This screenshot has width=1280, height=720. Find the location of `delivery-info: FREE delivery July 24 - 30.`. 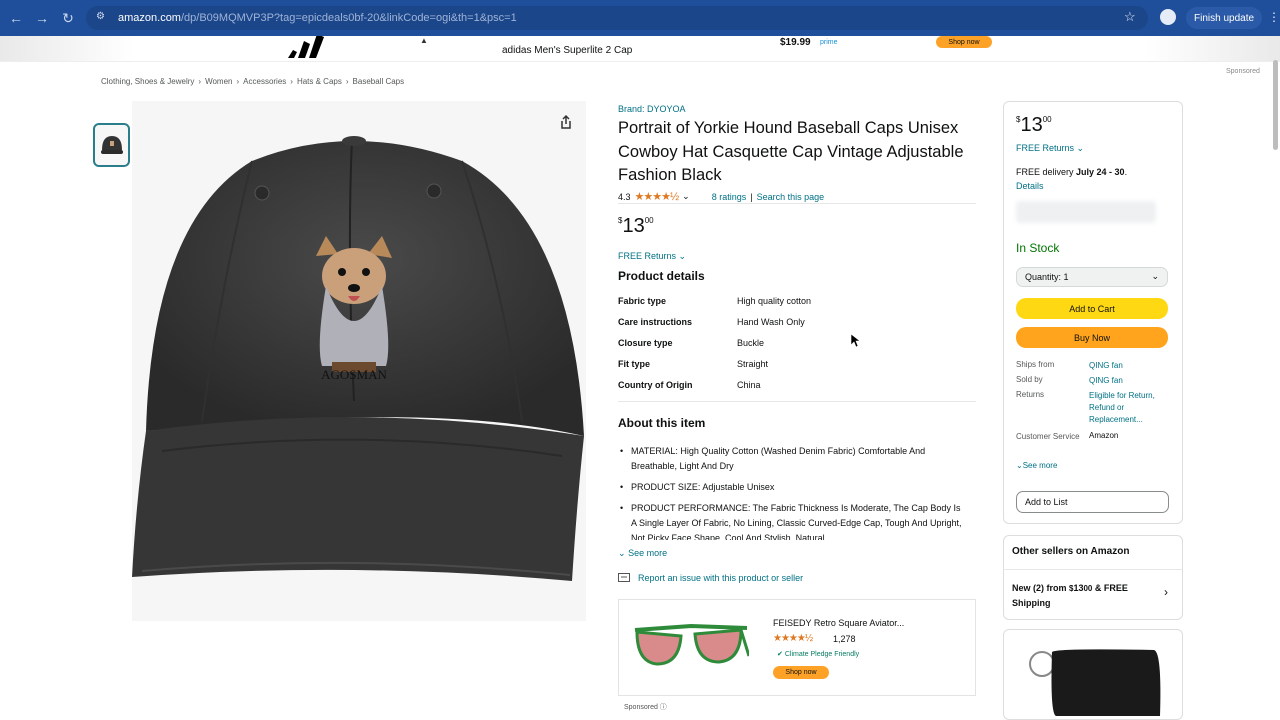

delivery-info: FREE delivery July 24 - 30. is located at coordinates (1072, 172).